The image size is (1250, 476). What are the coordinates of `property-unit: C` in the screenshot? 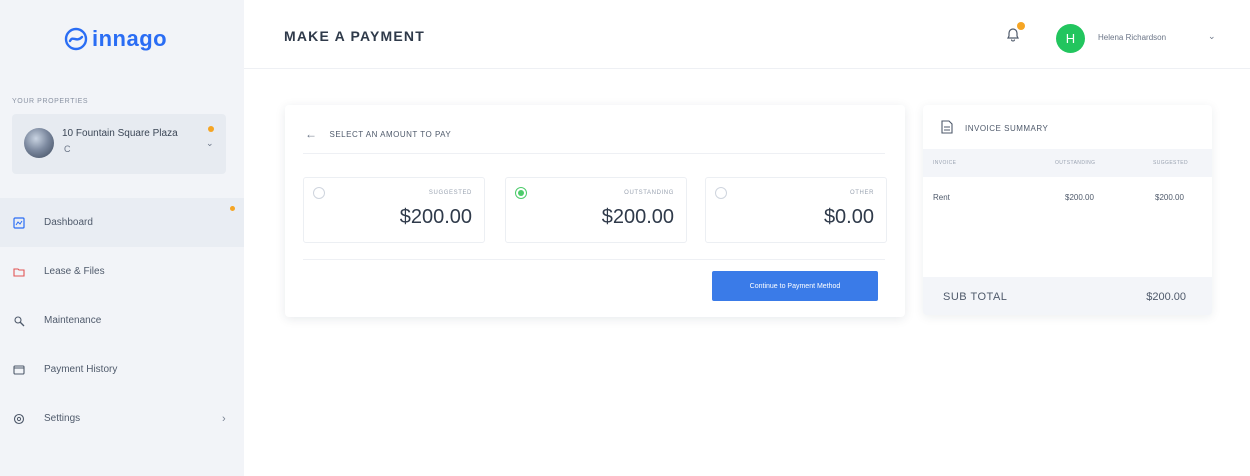 It's located at (67, 149).